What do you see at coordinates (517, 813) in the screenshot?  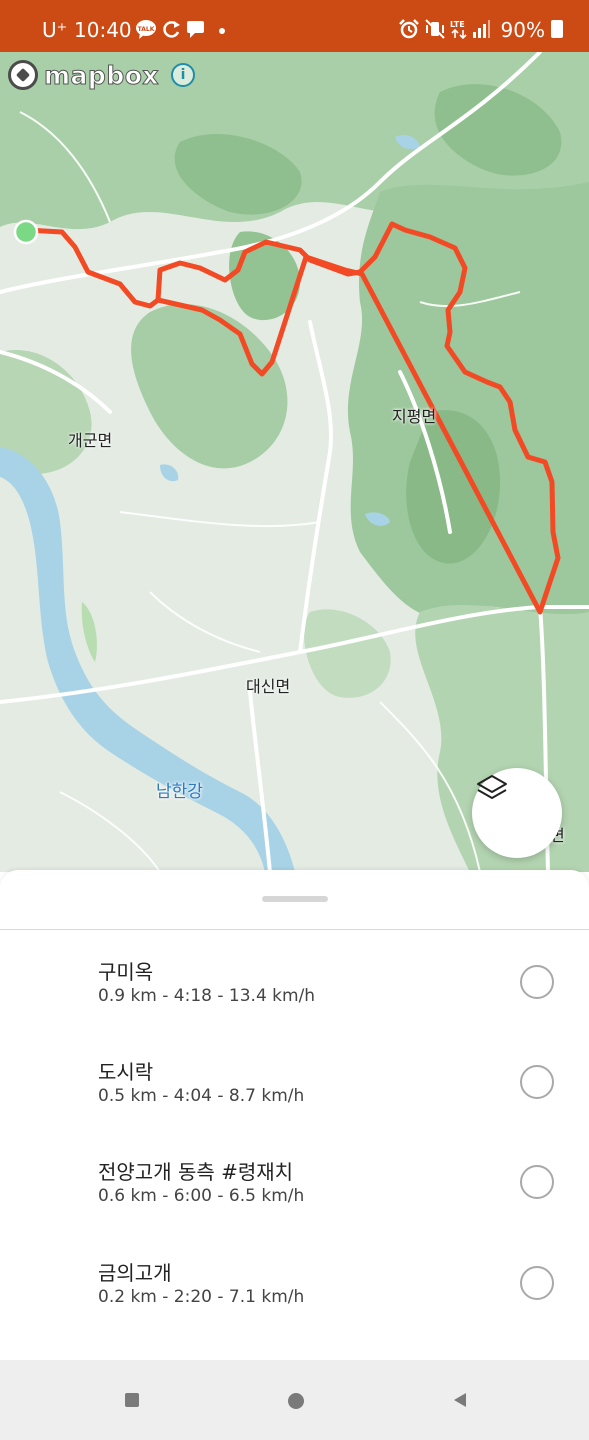 I see `map-layers-button` at bounding box center [517, 813].